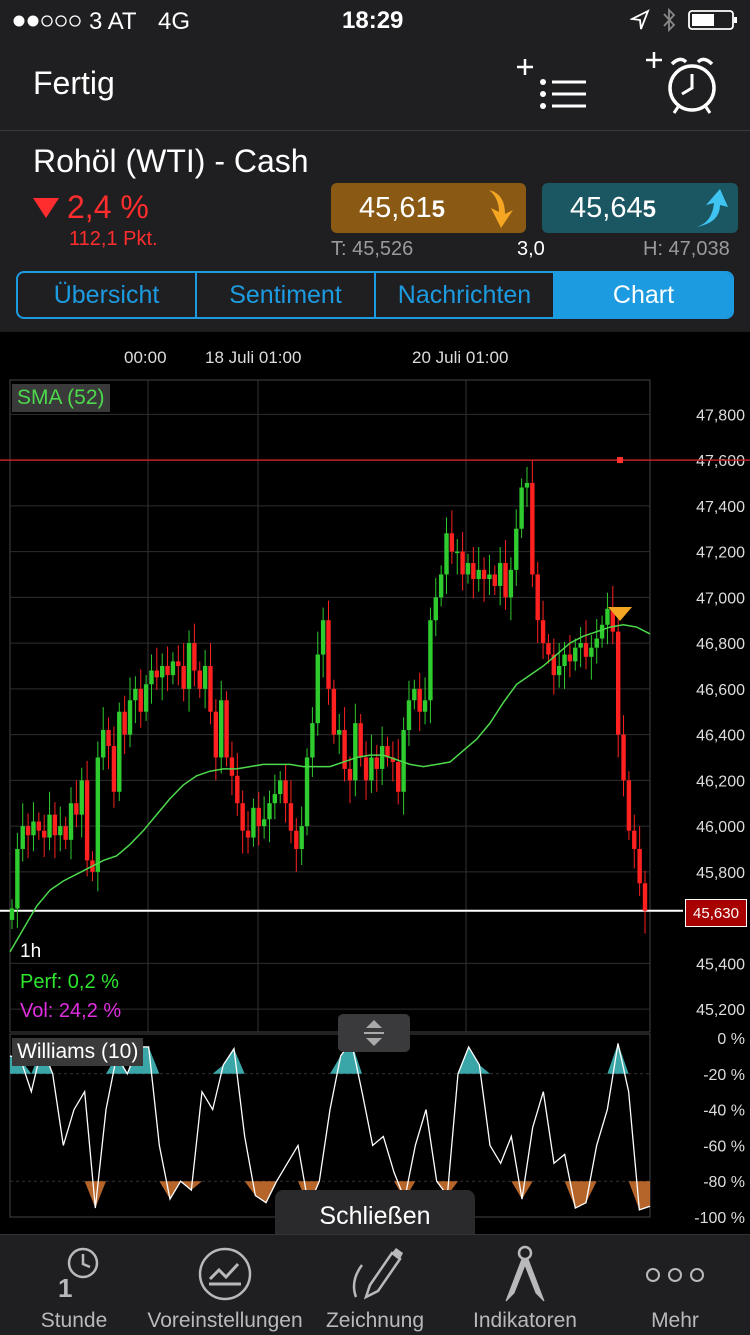 This screenshot has width=750, height=1335. What do you see at coordinates (720, 553) in the screenshot?
I see `price-tick-label: 47,200` at bounding box center [720, 553].